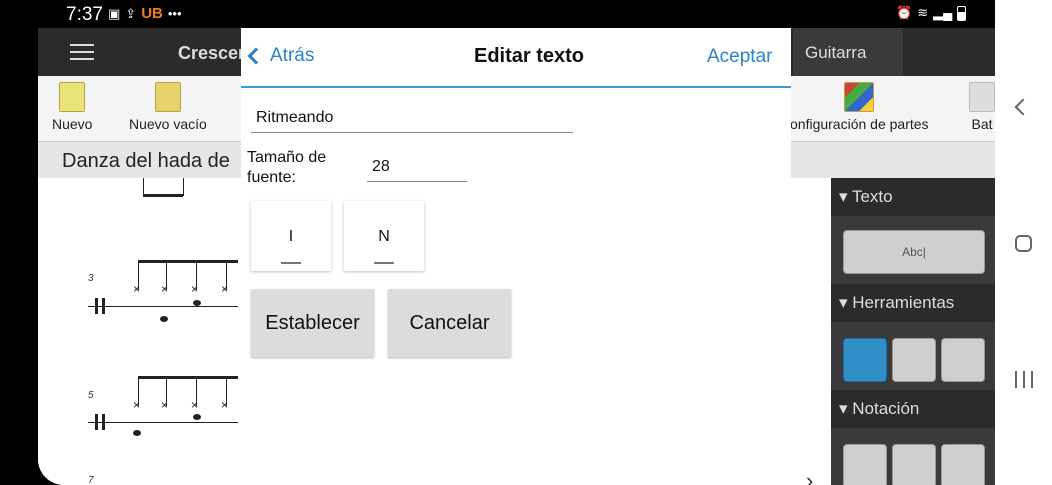 This screenshot has width=1052, height=485. I want to click on parts-config-label: onfiguración de partes, so click(859, 124).